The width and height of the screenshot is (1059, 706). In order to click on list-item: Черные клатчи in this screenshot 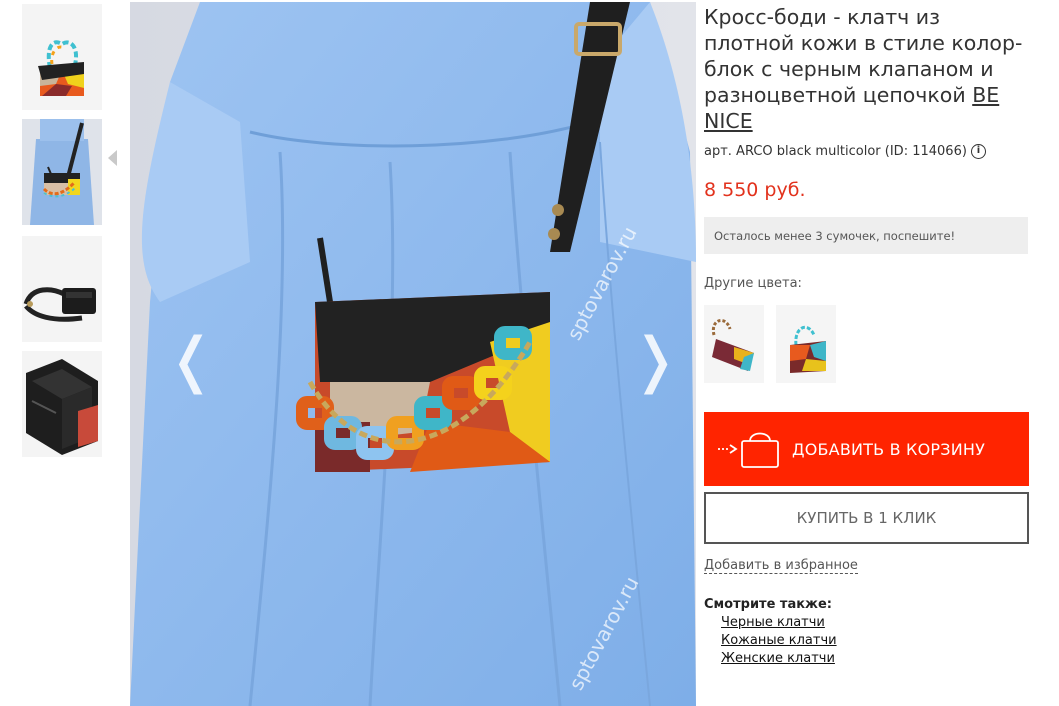, I will do `click(779, 623)`.